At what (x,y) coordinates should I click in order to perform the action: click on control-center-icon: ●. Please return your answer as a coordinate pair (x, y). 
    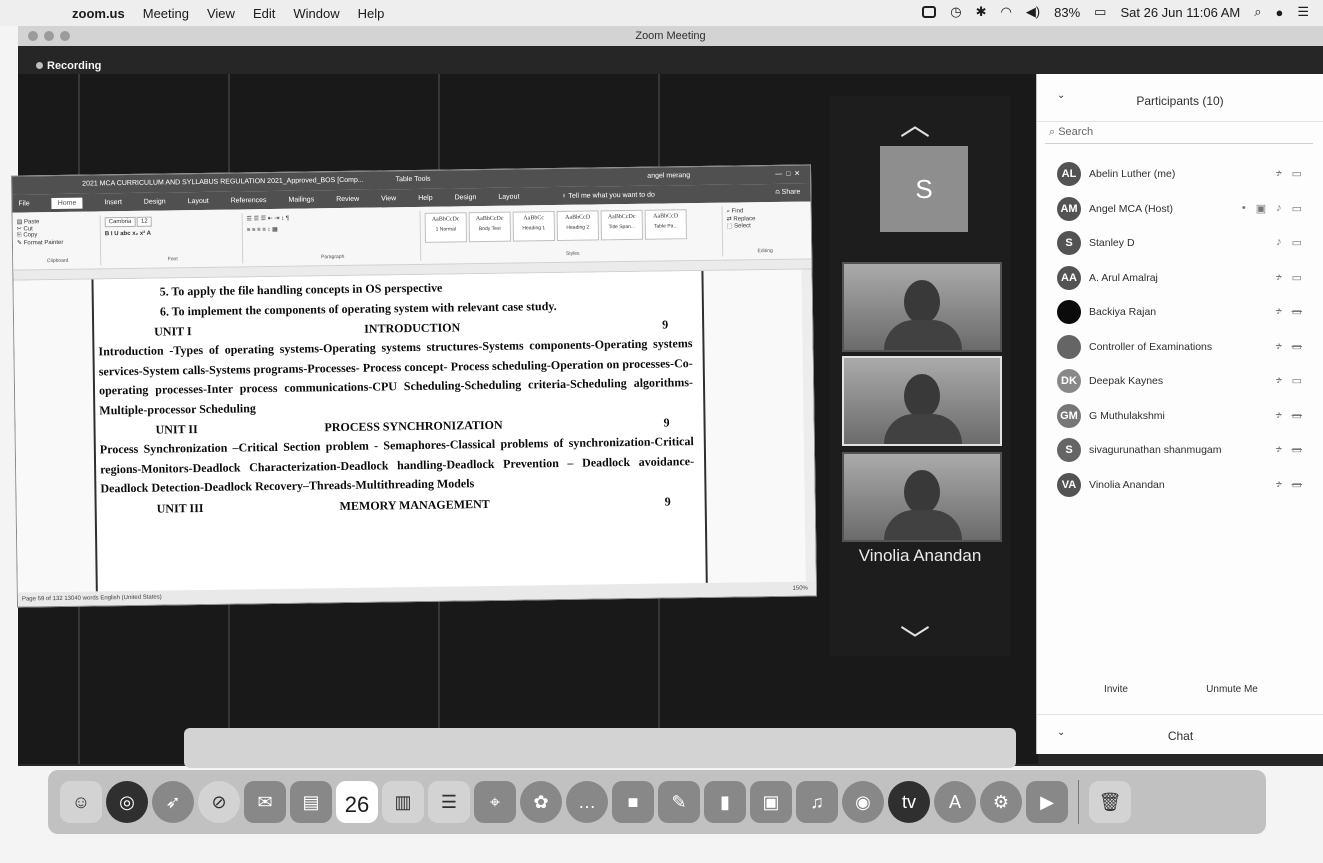
    Looking at the image, I should click on (1279, 12).